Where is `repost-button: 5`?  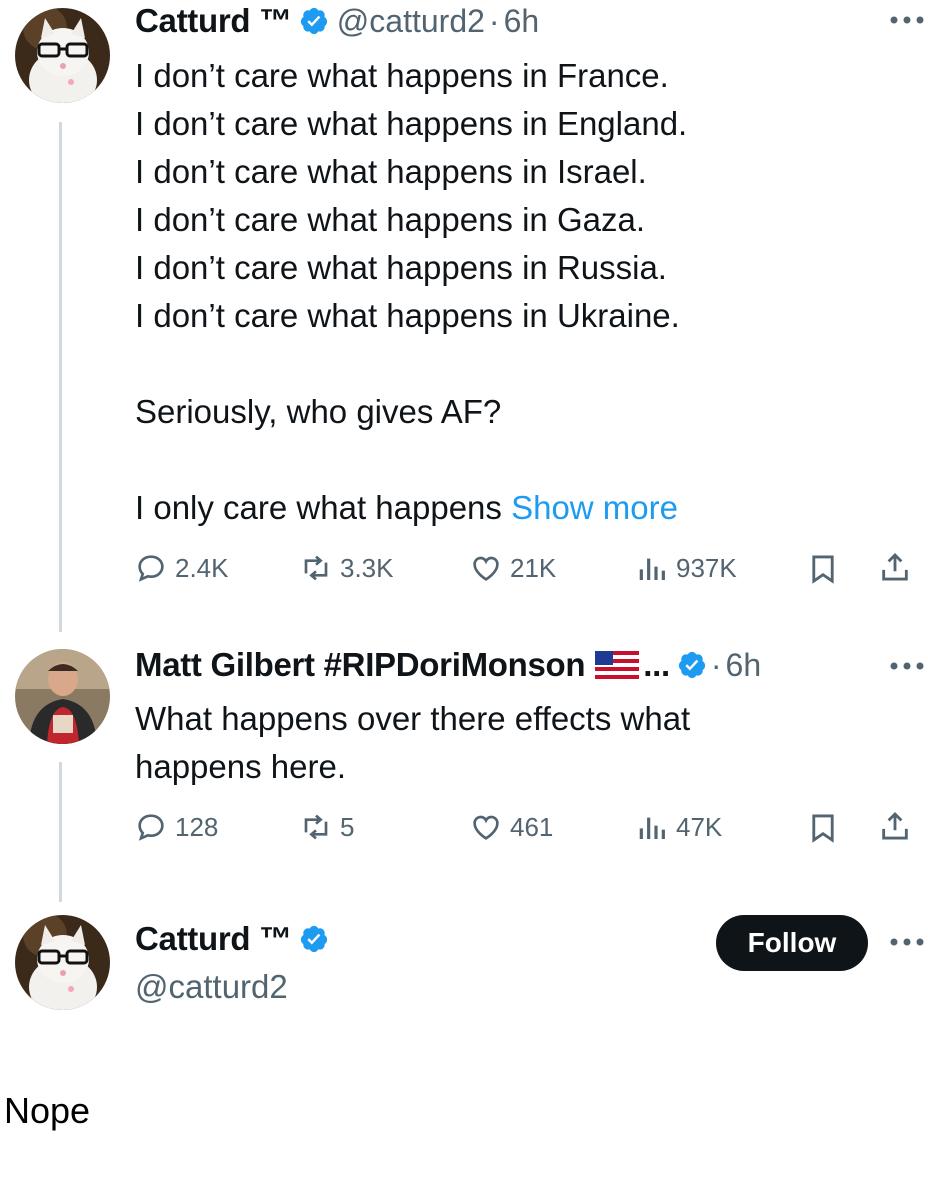
repost-button: 5 is located at coordinates (327, 827).